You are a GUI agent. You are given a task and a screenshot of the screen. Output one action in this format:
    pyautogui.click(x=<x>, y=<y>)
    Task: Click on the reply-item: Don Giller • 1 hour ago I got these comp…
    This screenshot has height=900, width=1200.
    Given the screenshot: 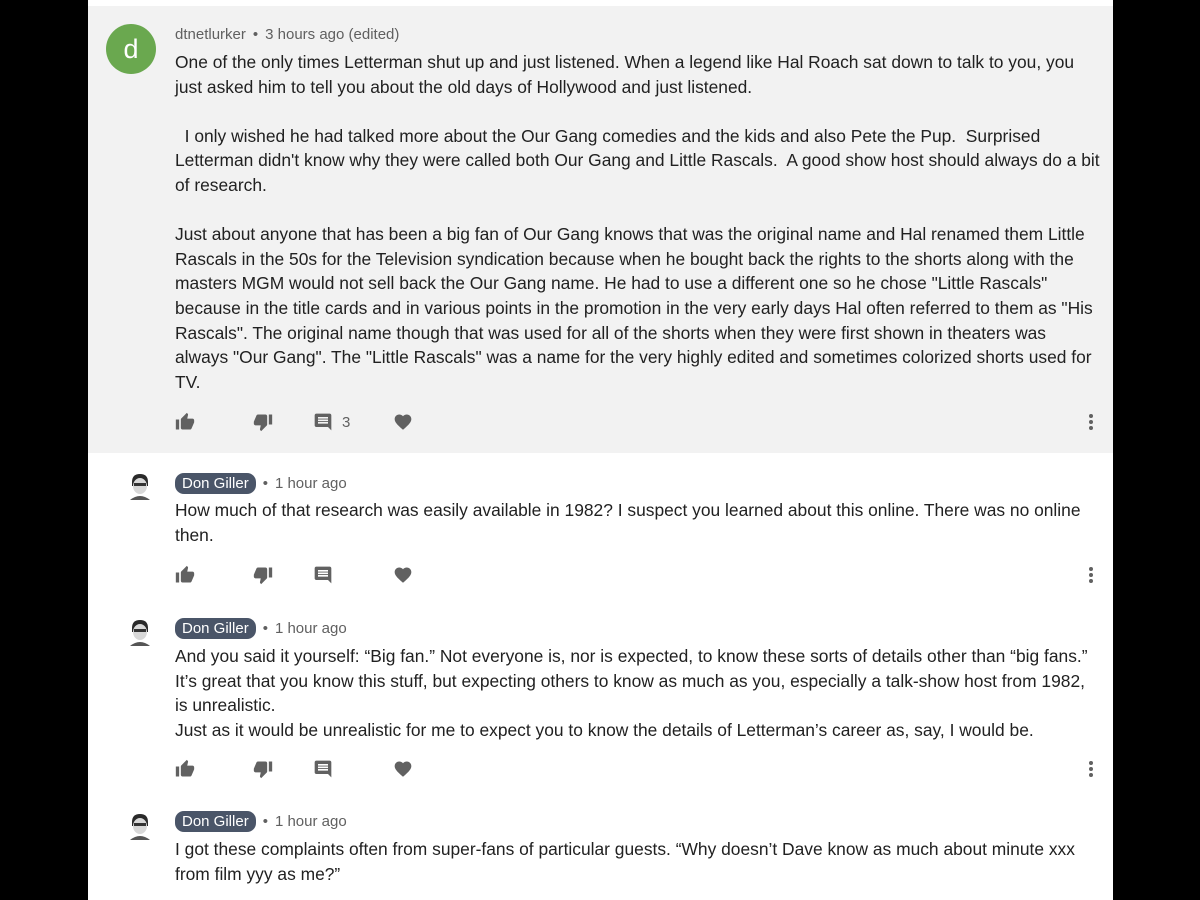 What is the action you would take?
    pyautogui.click(x=600, y=847)
    